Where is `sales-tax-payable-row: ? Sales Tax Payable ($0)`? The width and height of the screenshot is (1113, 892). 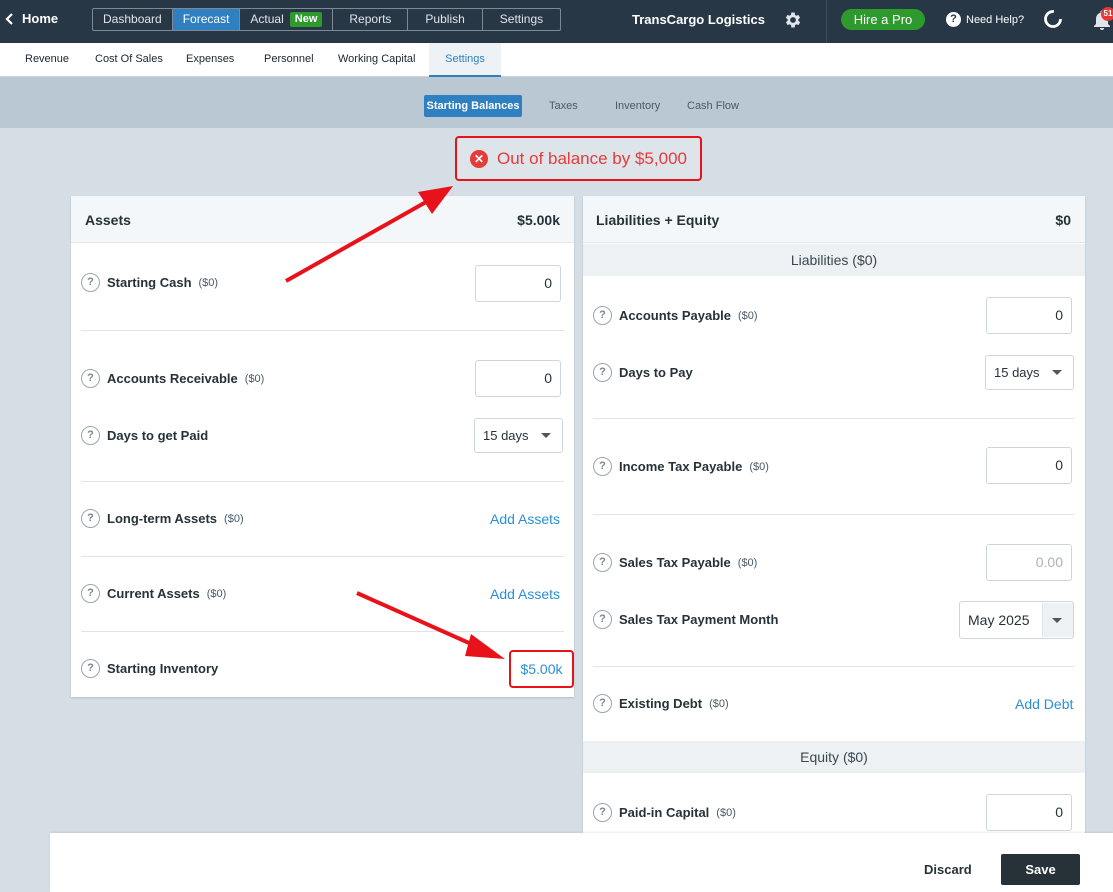
sales-tax-payable-row: ? Sales Tax Payable ($0) is located at coordinates (675, 562).